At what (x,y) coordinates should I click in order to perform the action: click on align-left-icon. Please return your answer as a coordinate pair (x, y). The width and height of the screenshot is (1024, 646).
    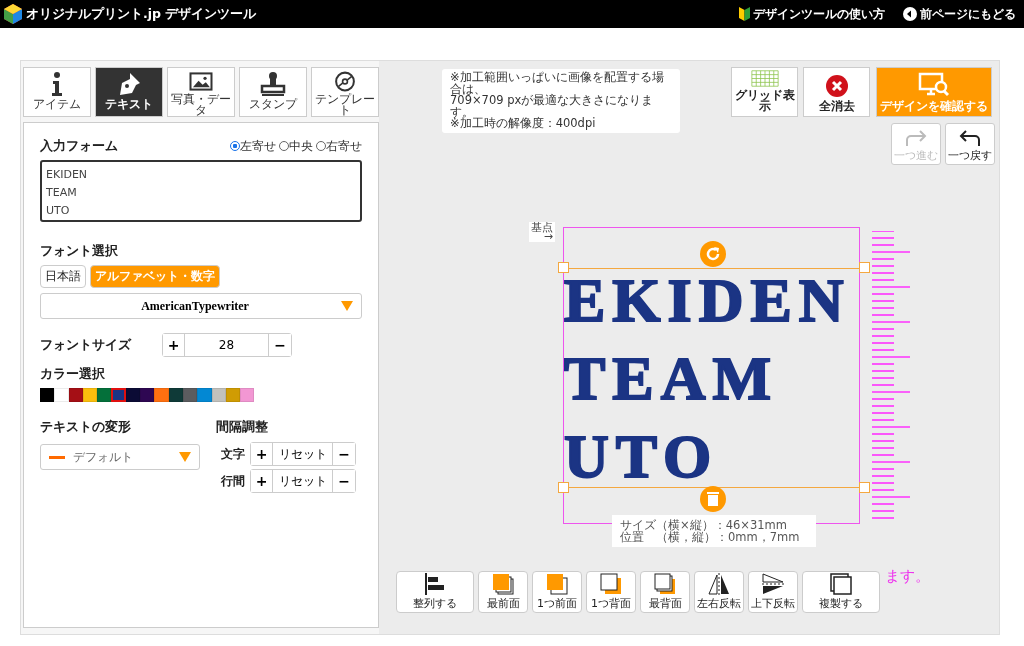
    Looking at the image, I should click on (435, 584).